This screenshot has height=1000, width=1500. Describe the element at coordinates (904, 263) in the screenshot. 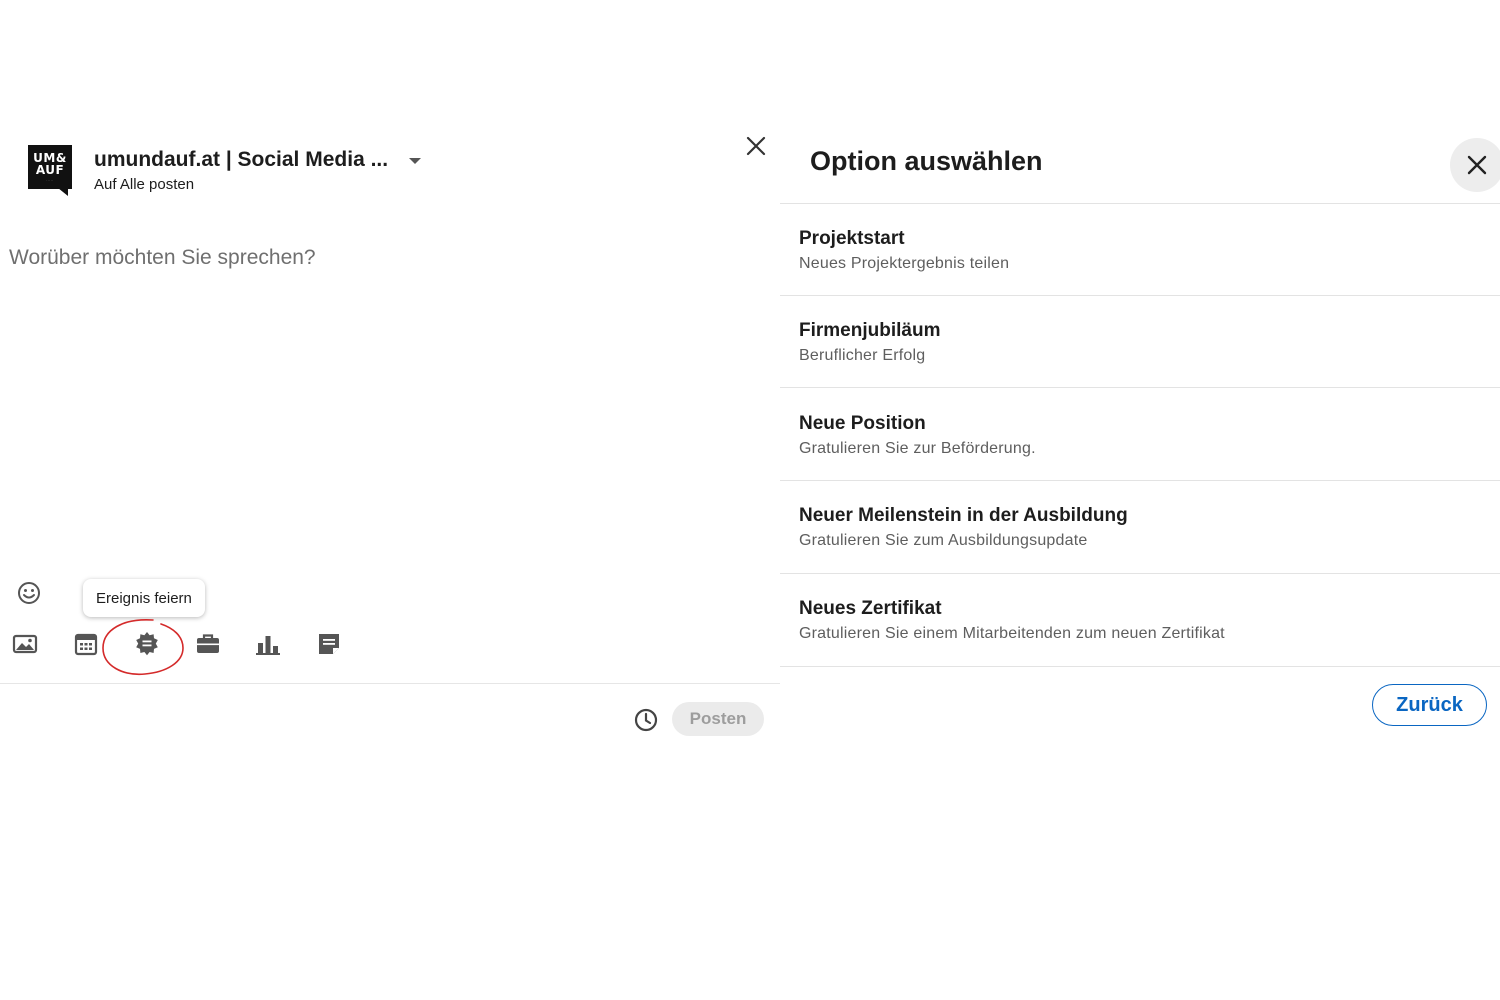

I see `option-subtitle: Neues Projektergebnis teilen` at that location.